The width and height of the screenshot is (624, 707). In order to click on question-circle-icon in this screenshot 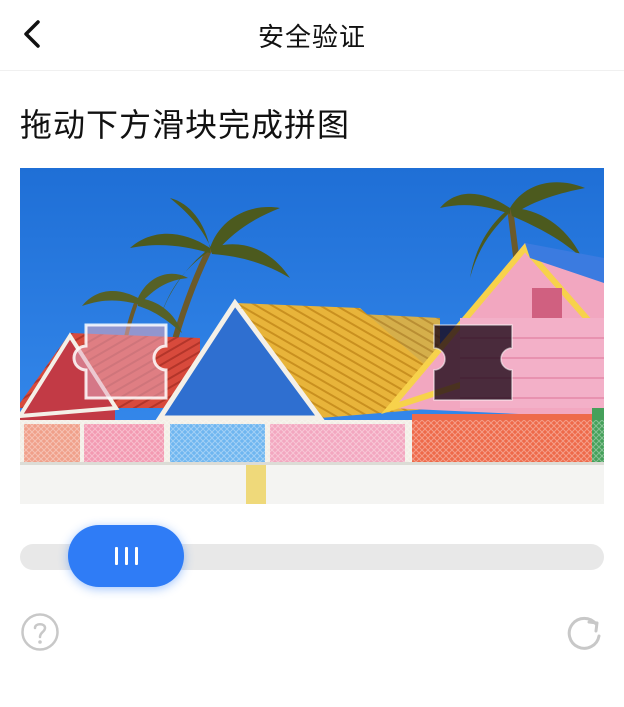, I will do `click(40, 632)`.